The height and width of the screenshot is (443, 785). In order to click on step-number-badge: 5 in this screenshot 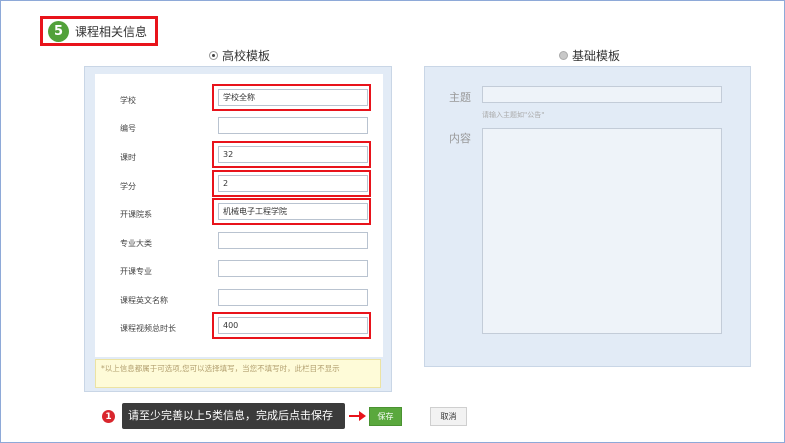, I will do `click(58, 31)`.